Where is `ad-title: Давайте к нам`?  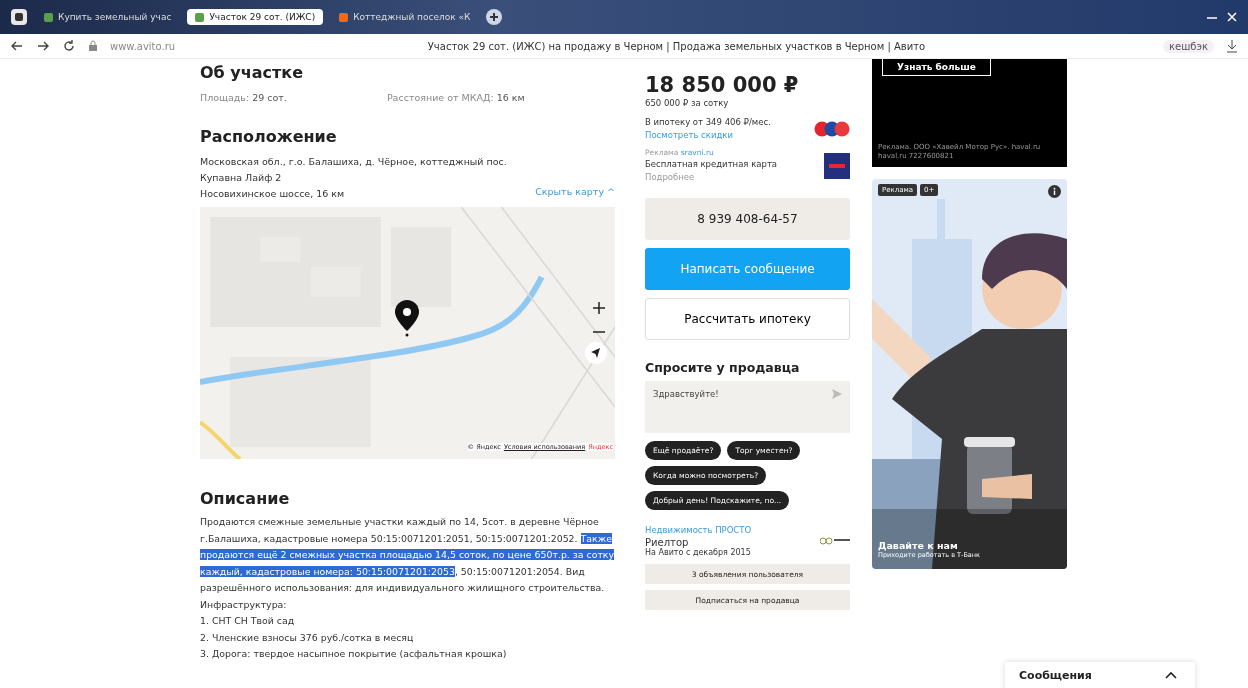
ad-title: Давайте к нам is located at coordinates (918, 545).